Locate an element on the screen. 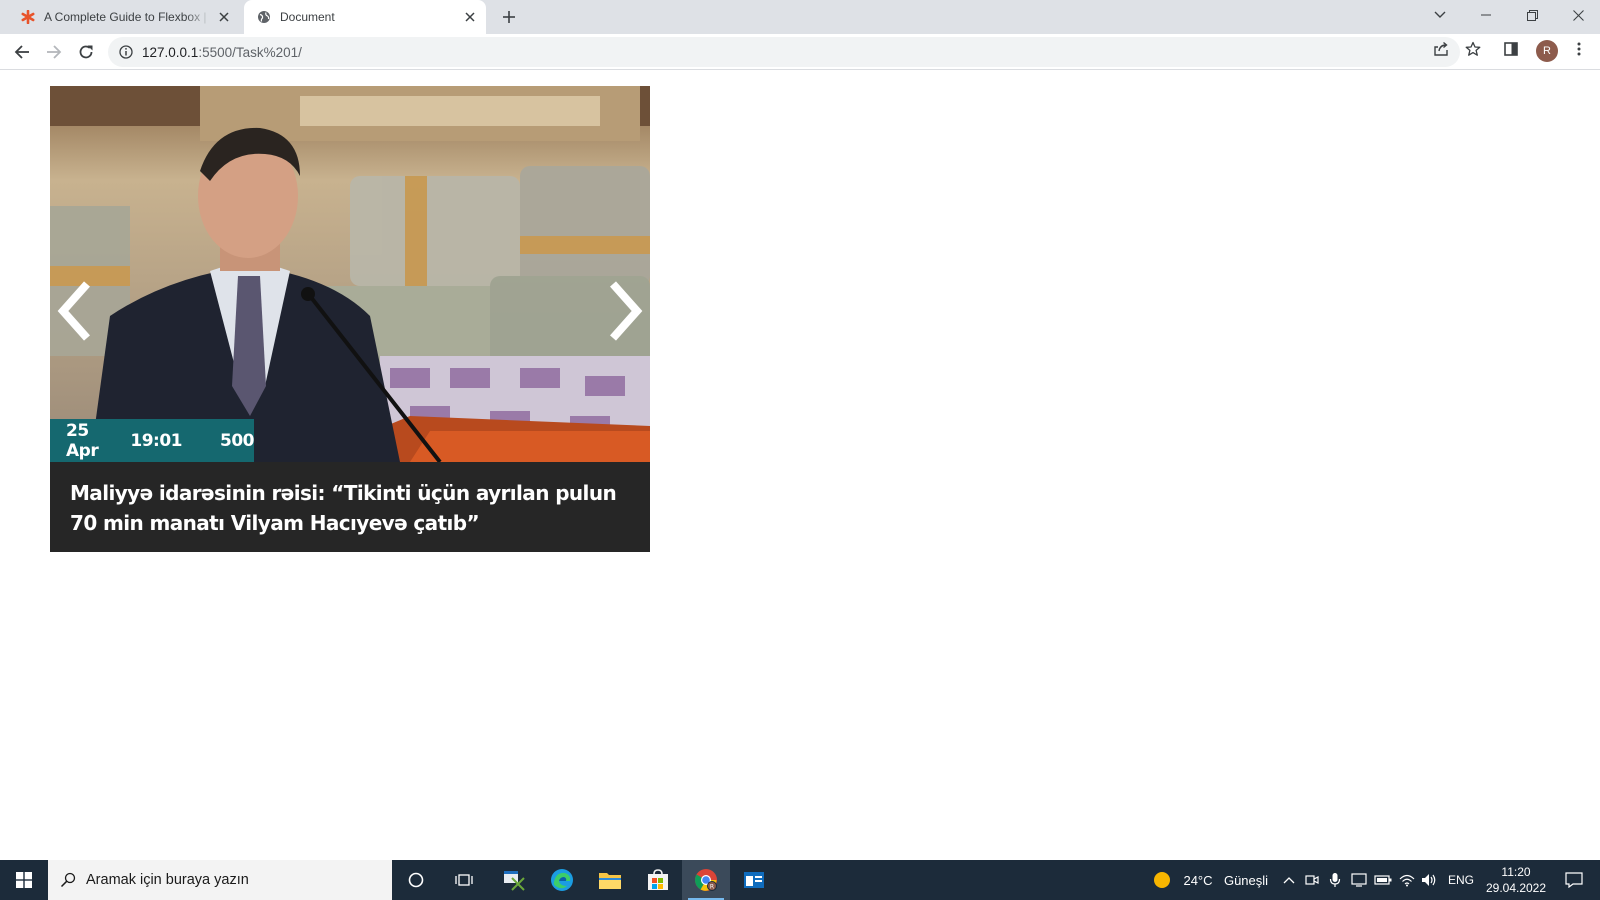  address-bar: 127.0.0.1:5500/Task%201/ is located at coordinates (784, 52).